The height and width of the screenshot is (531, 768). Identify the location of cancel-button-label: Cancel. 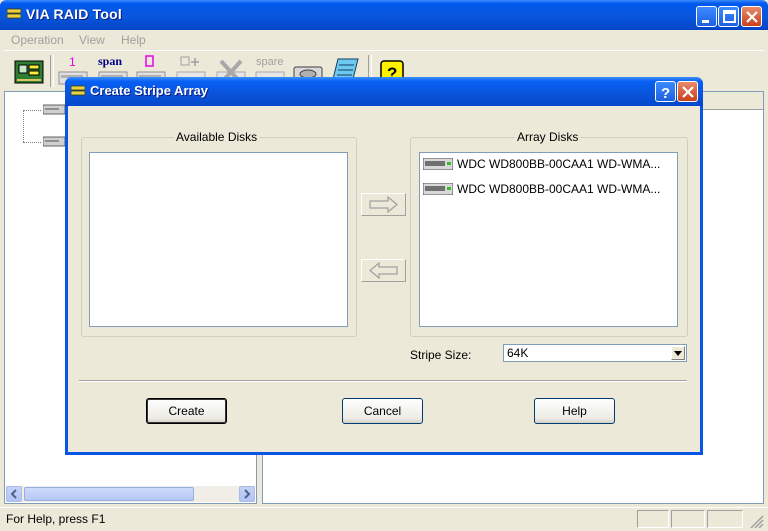
(382, 411).